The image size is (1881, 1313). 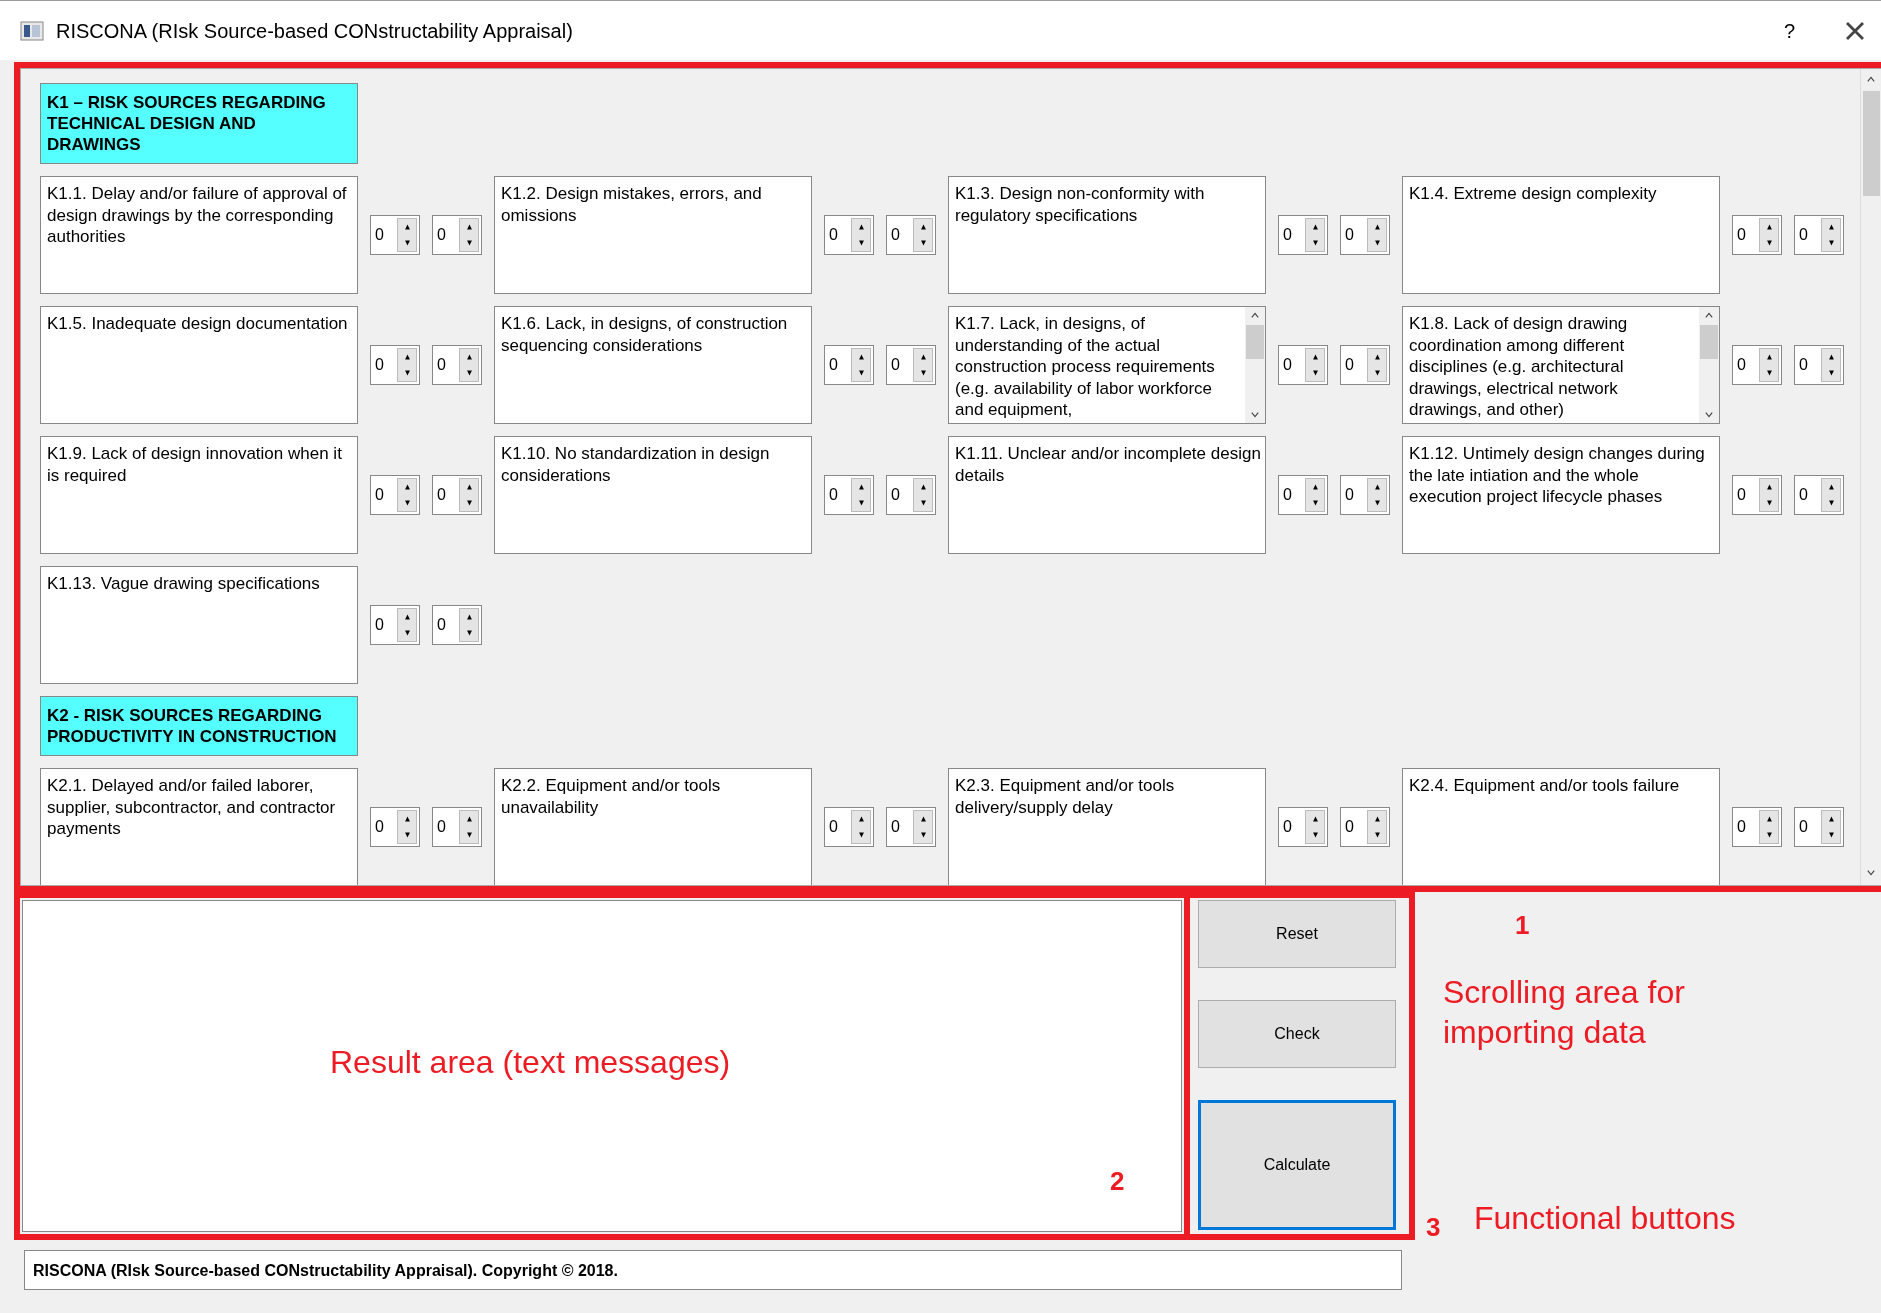 What do you see at coordinates (635, 465) in the screenshot?
I see `risk-description: K1.10. No standardization in design considerations` at bounding box center [635, 465].